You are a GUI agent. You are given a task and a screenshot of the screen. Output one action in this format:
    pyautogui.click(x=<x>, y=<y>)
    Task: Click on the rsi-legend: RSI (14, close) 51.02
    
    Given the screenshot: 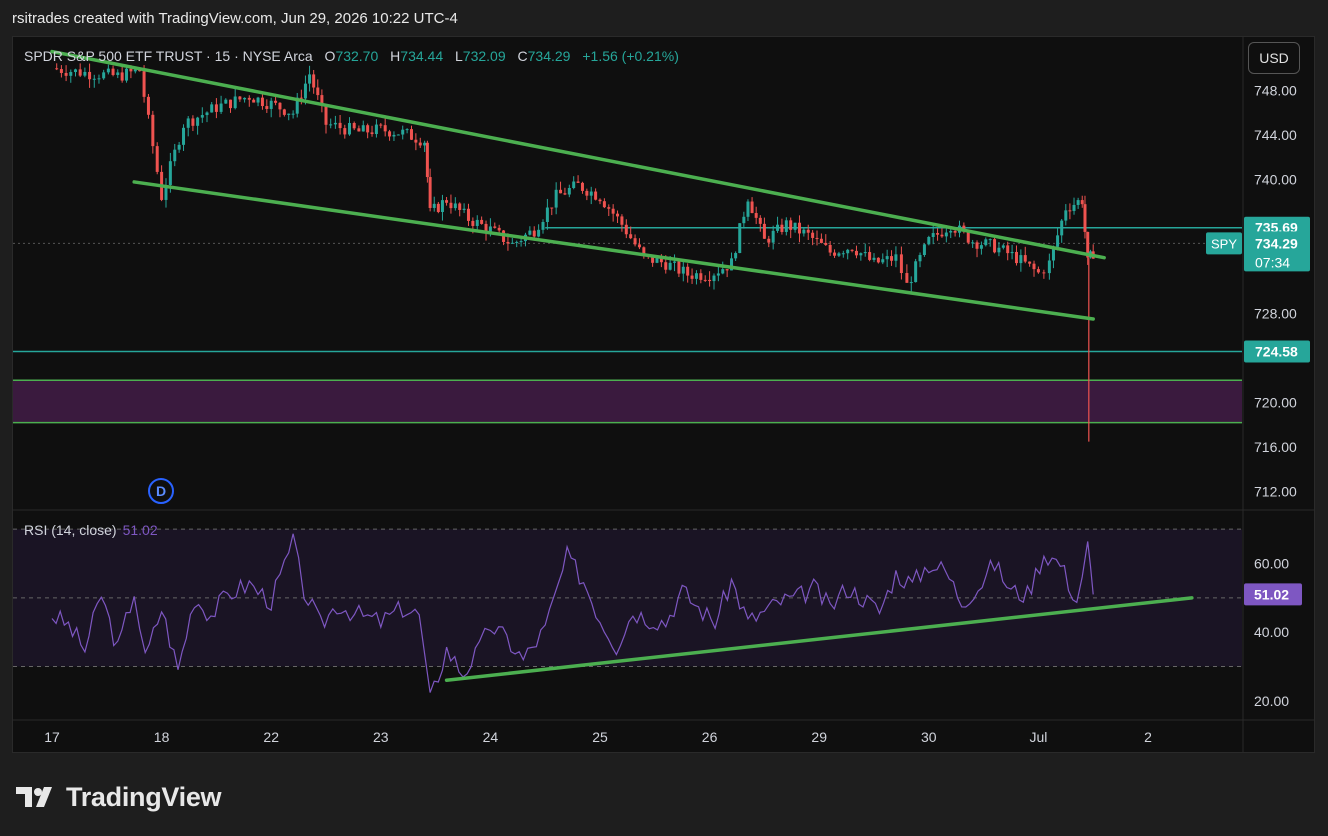 What is the action you would take?
    pyautogui.click(x=91, y=530)
    